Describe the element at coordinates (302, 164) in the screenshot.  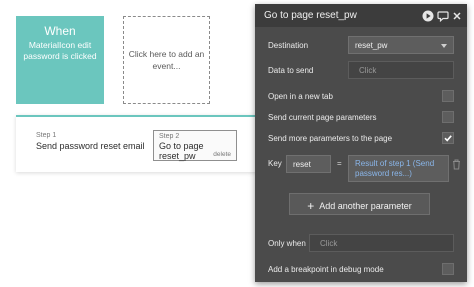
I see `key-value: reset` at that location.